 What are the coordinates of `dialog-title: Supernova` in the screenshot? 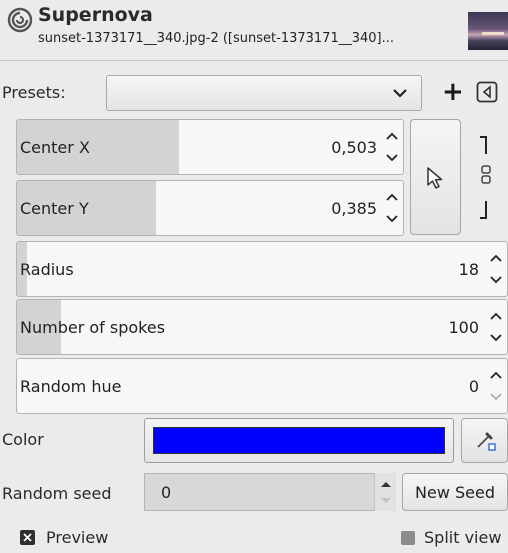 It's located at (95, 15).